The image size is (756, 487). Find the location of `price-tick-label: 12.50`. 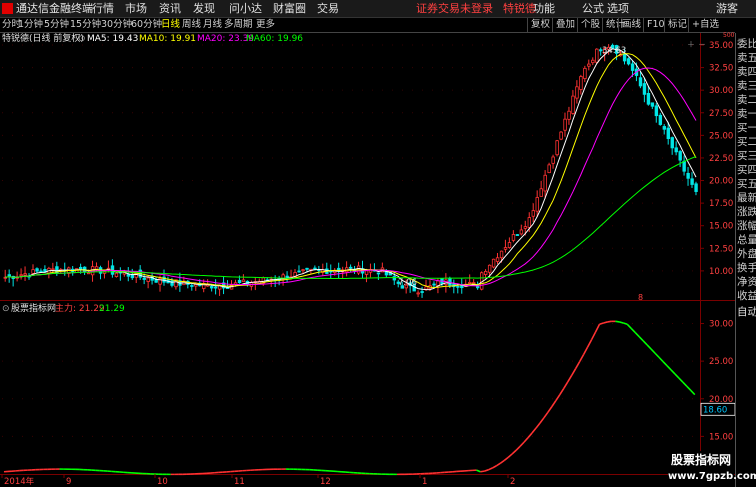

price-tick-label: 12.50 is located at coordinates (721, 249).